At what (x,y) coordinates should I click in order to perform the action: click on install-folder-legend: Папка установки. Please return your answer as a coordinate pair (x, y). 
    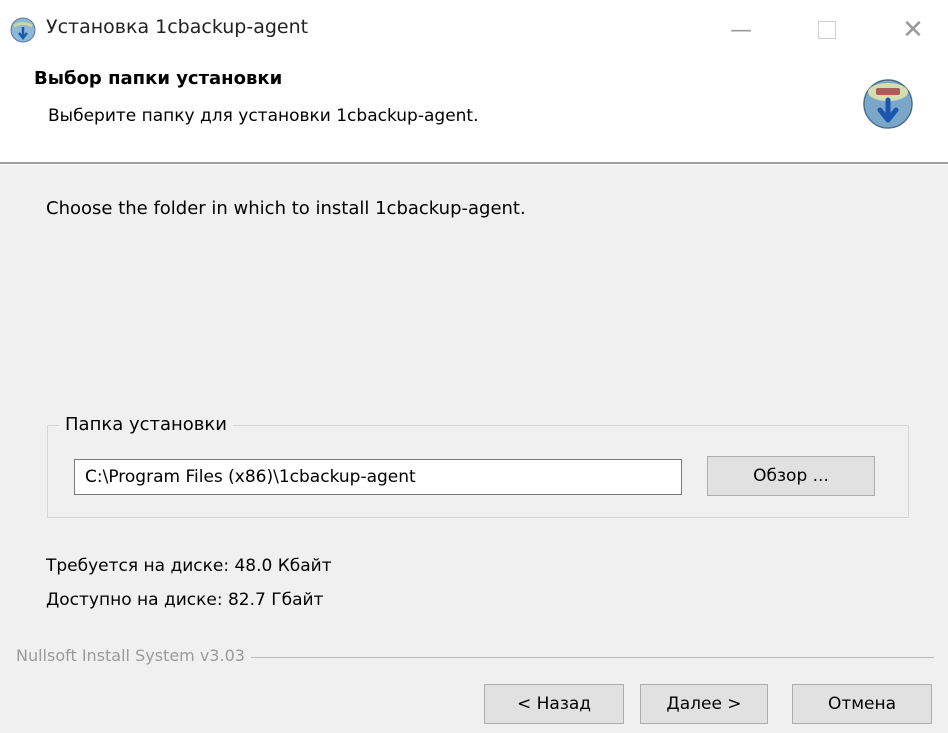
    Looking at the image, I should click on (146, 424).